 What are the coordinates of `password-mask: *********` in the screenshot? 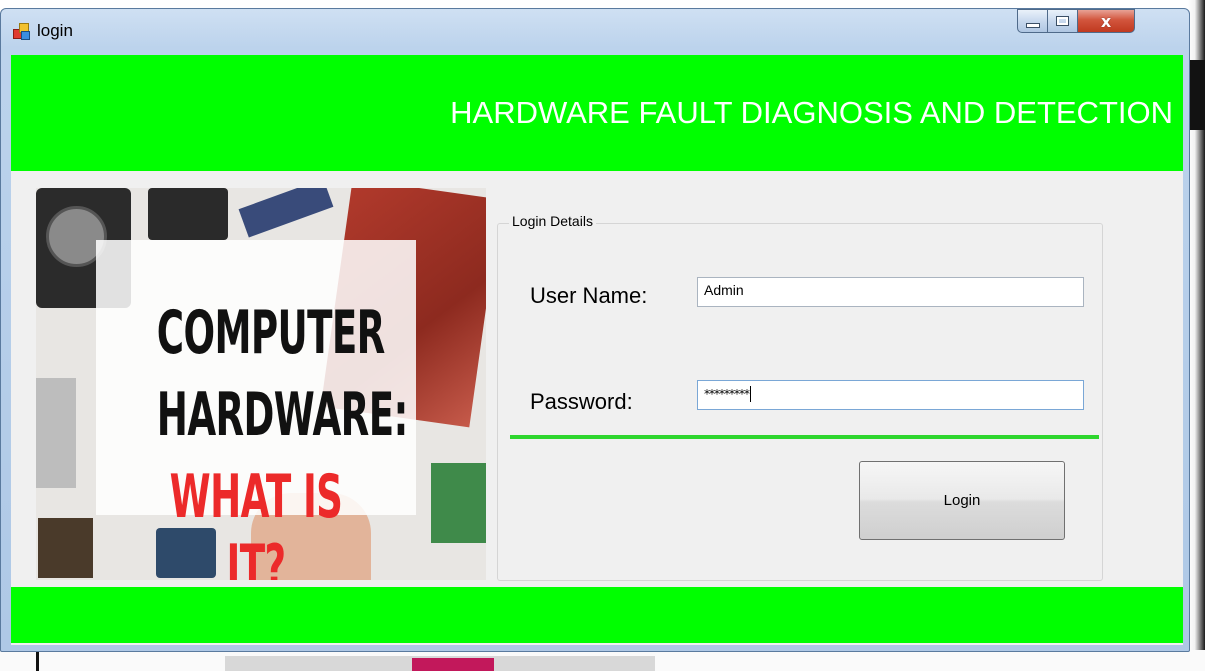 It's located at (727, 394).